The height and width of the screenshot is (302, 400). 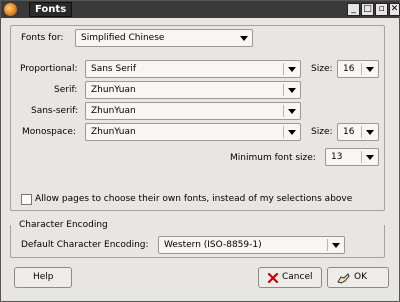 I want to click on monospace-size-value: 16, so click(x=349, y=132).